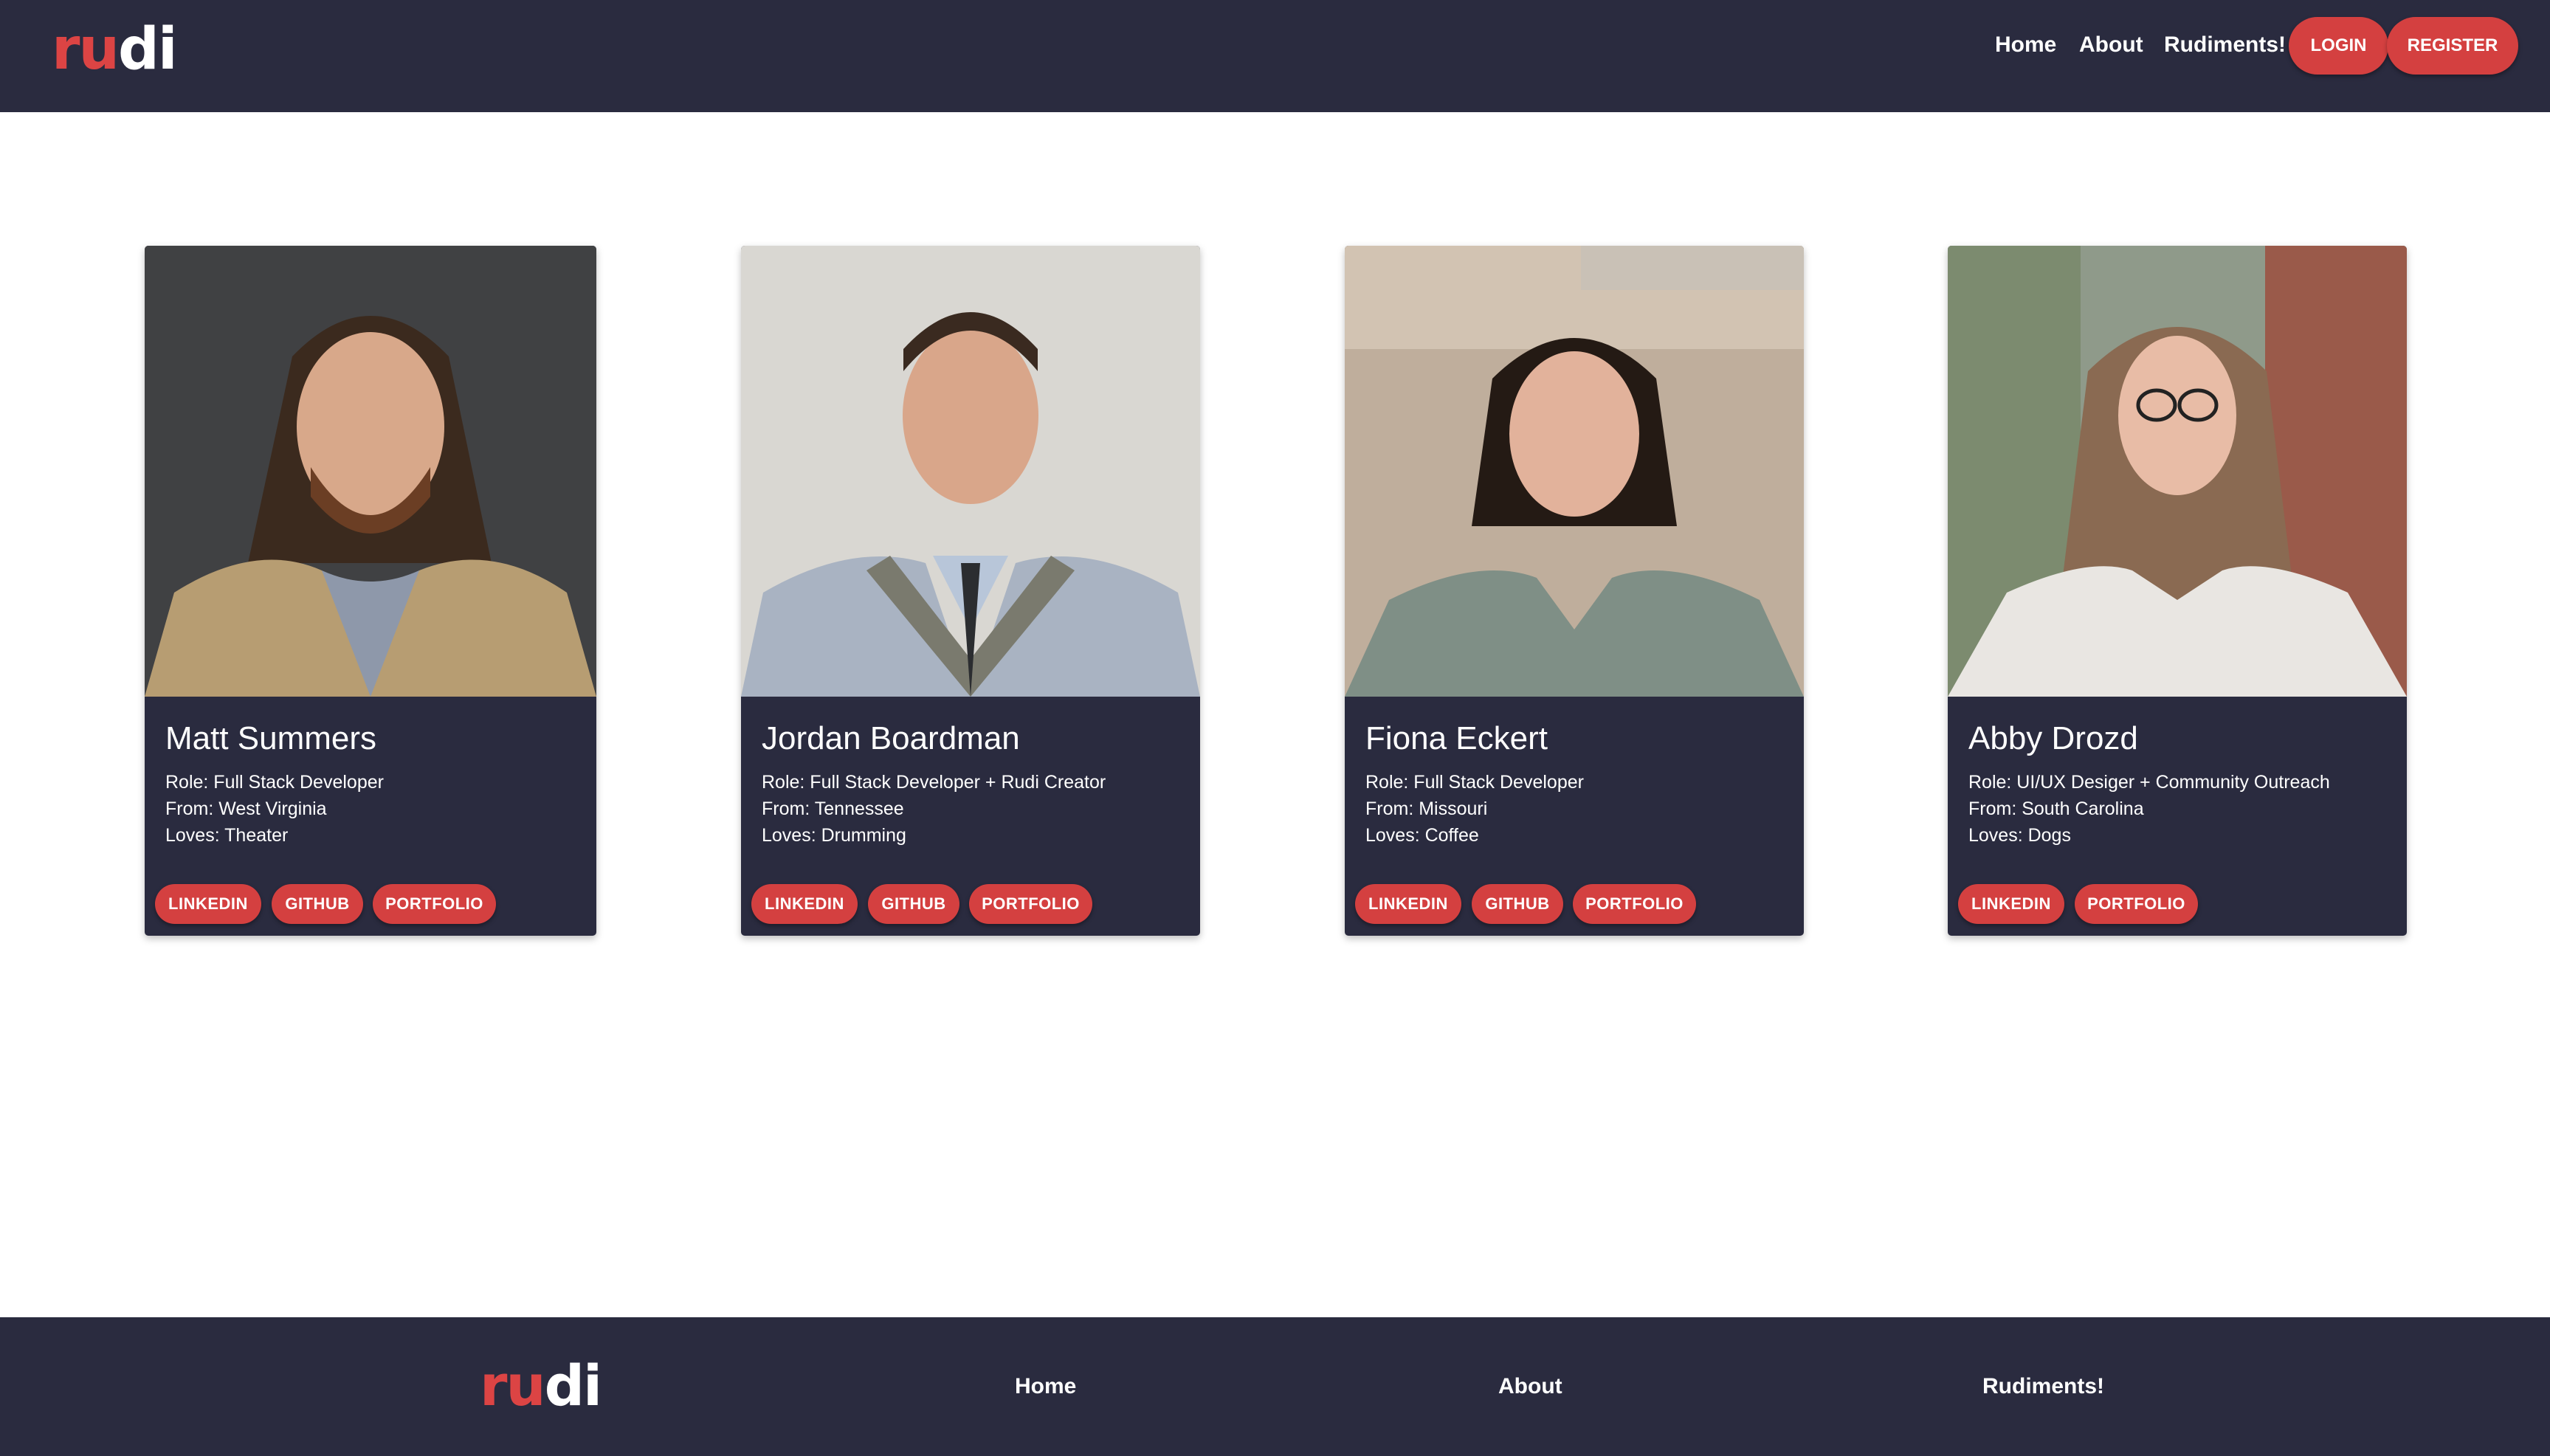 The image size is (2550, 1456). Describe the element at coordinates (246, 809) in the screenshot. I see `member-from: From: West Virginia` at that location.